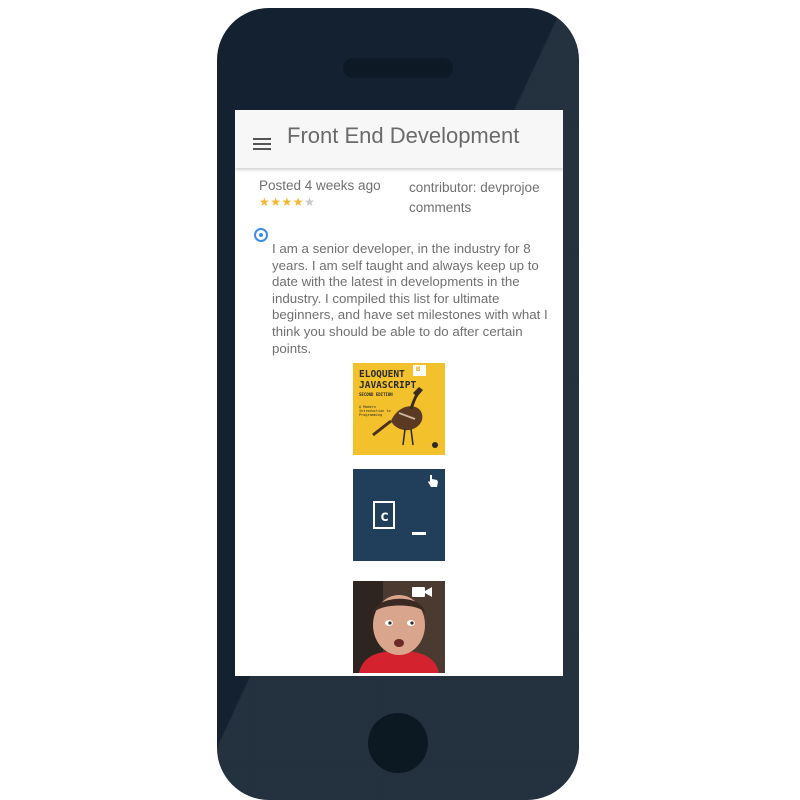  I want to click on post-contributor-block: contributor: devprojoe comments, so click(474, 198).